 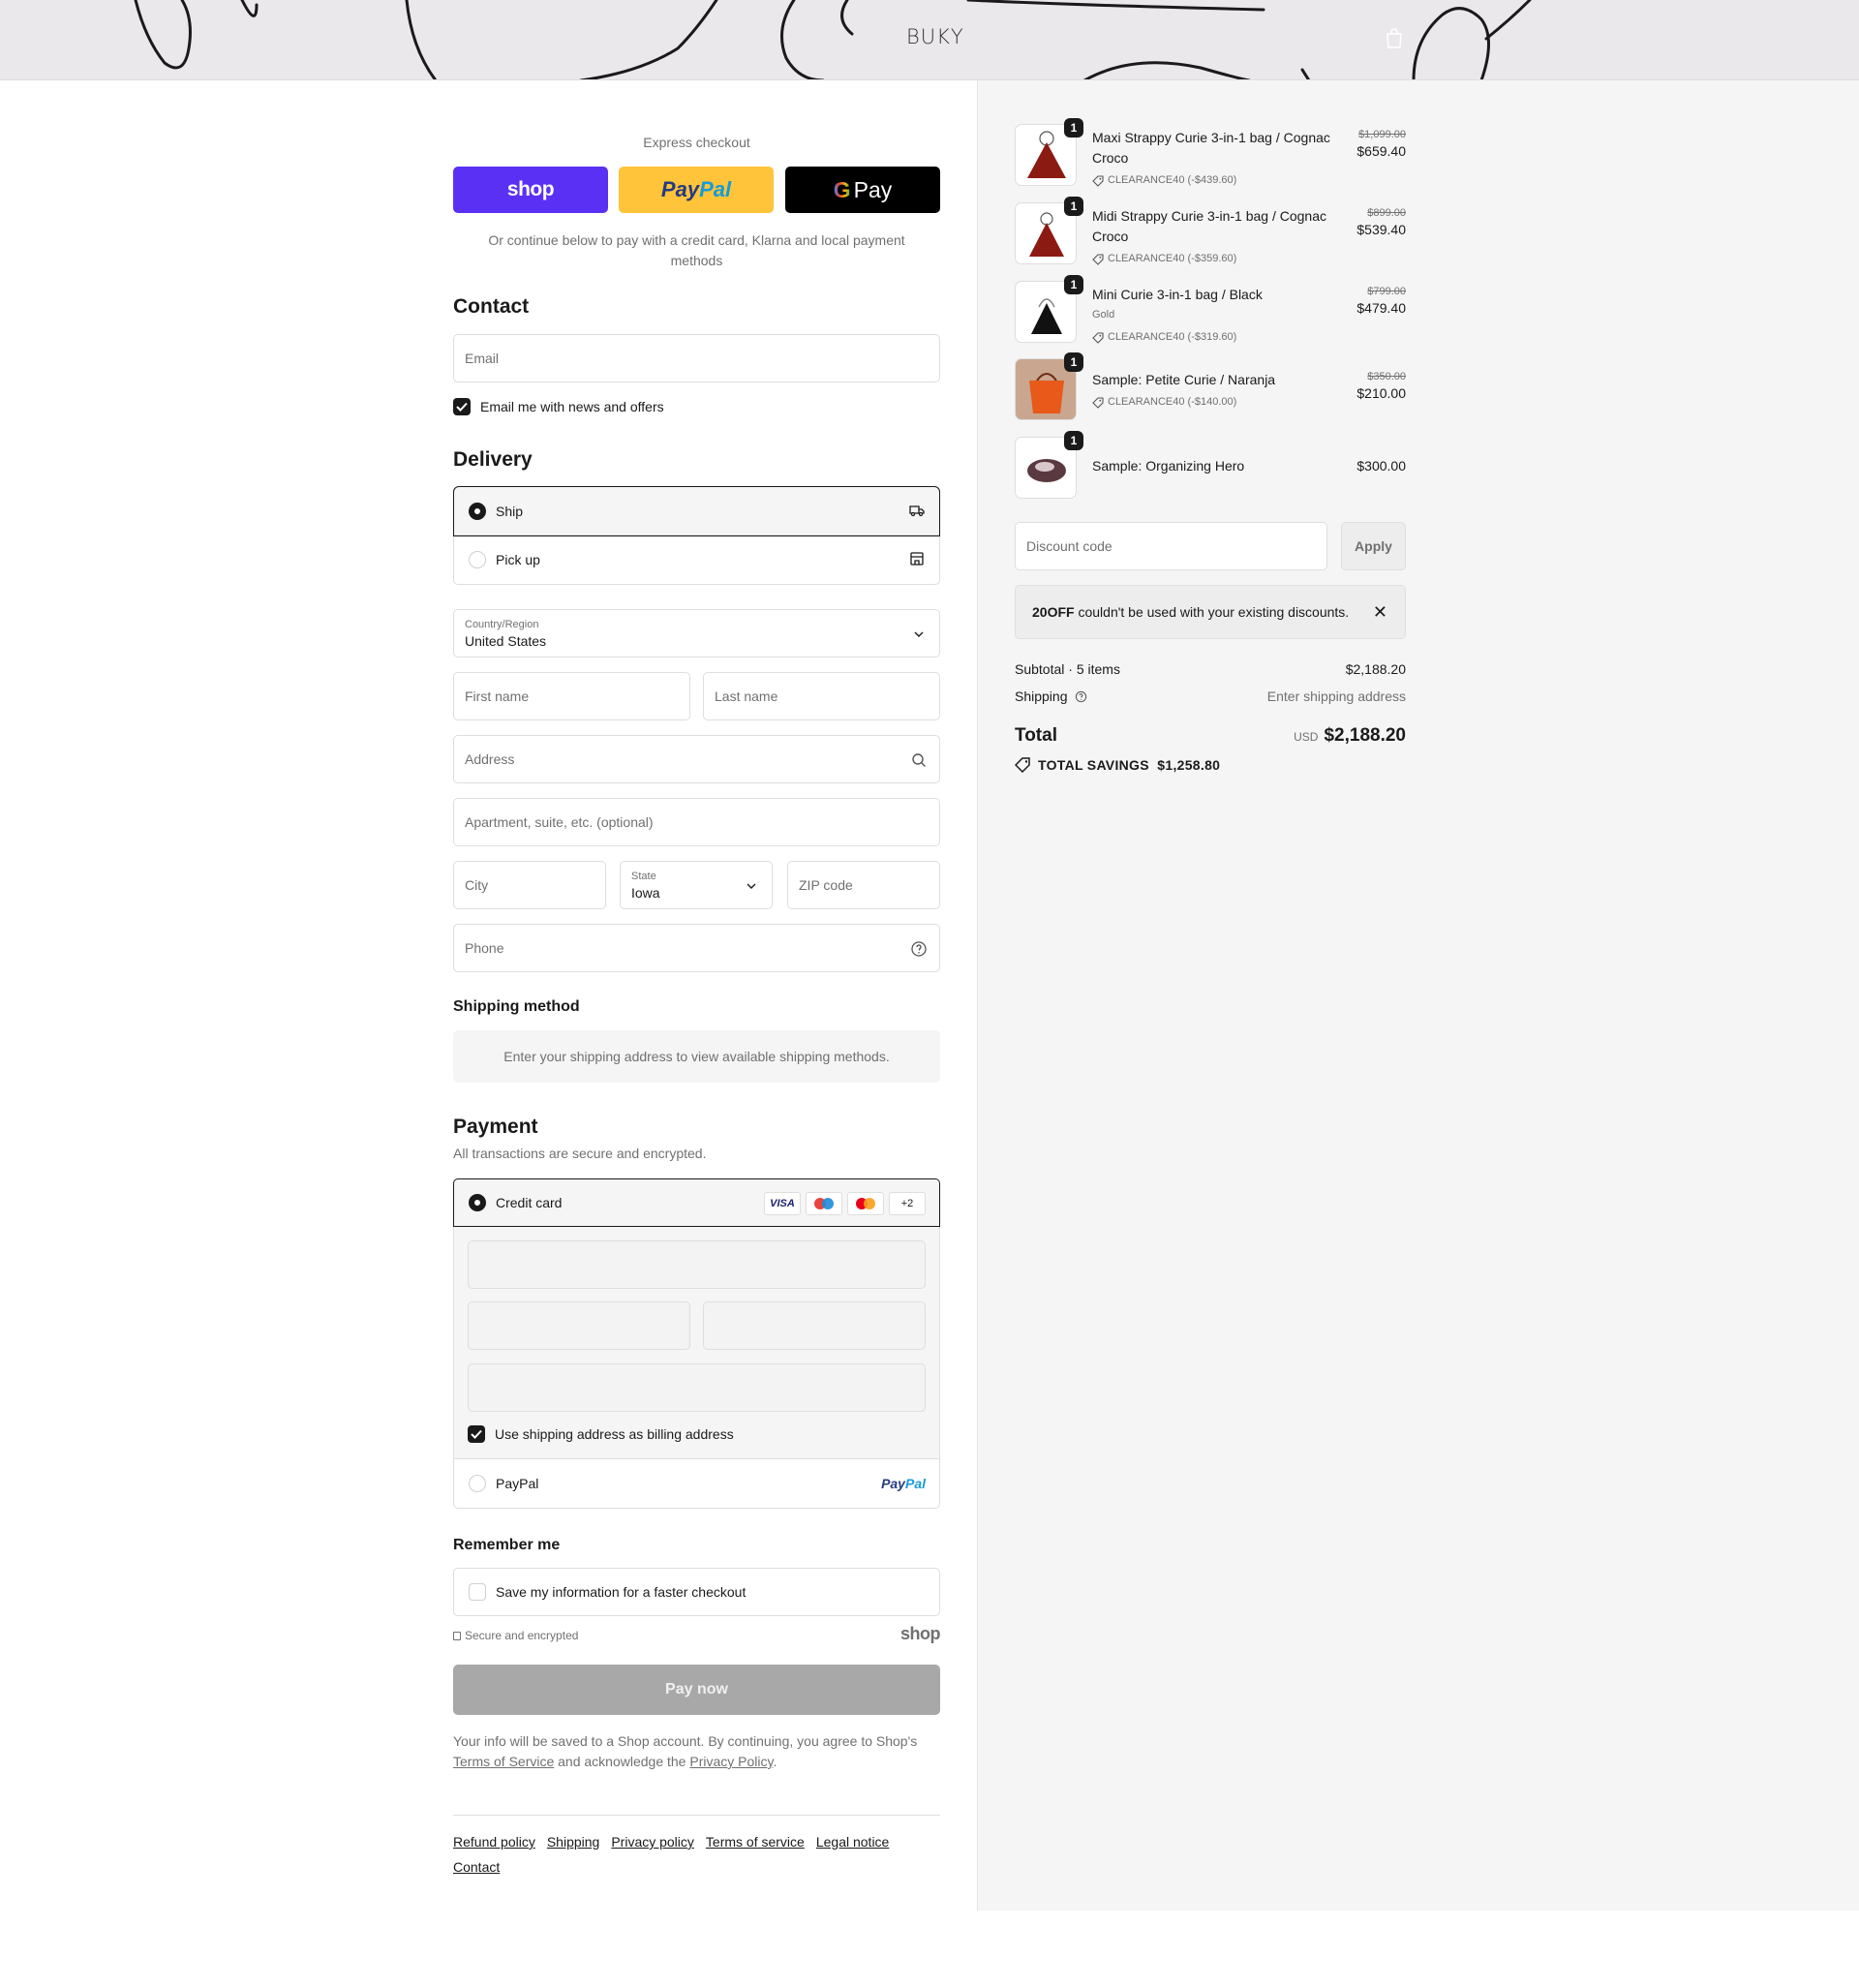 I want to click on item-discount-label: CLEARANCE40 (-$439.60), so click(x=1172, y=180).